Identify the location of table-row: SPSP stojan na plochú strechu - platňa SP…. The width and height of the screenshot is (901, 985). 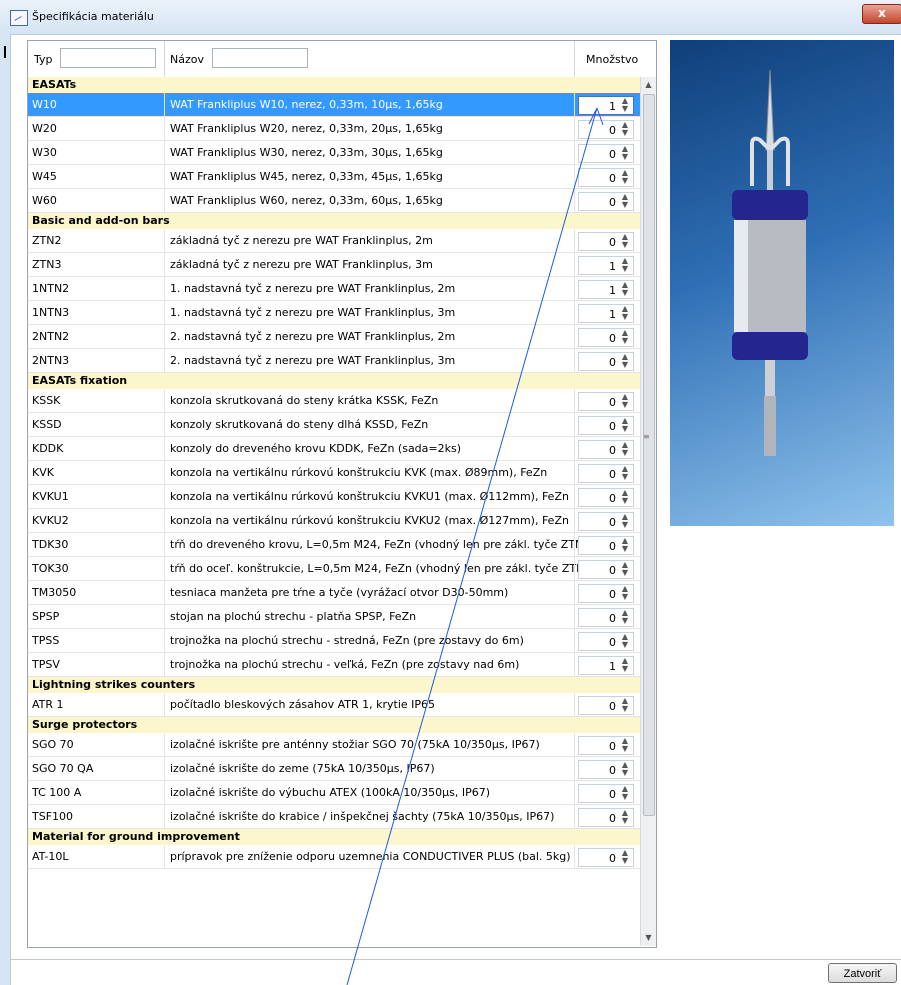
(334, 617).